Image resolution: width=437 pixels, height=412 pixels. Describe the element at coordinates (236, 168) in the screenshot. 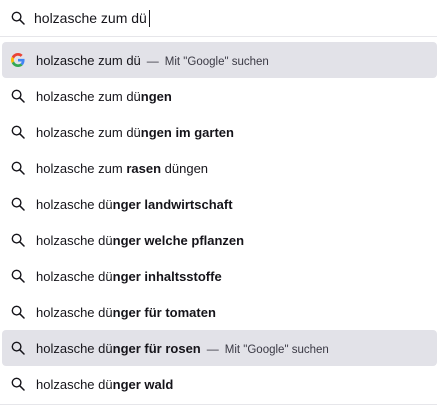

I see `suggestion-text: holzasche zum rasen düngen` at that location.